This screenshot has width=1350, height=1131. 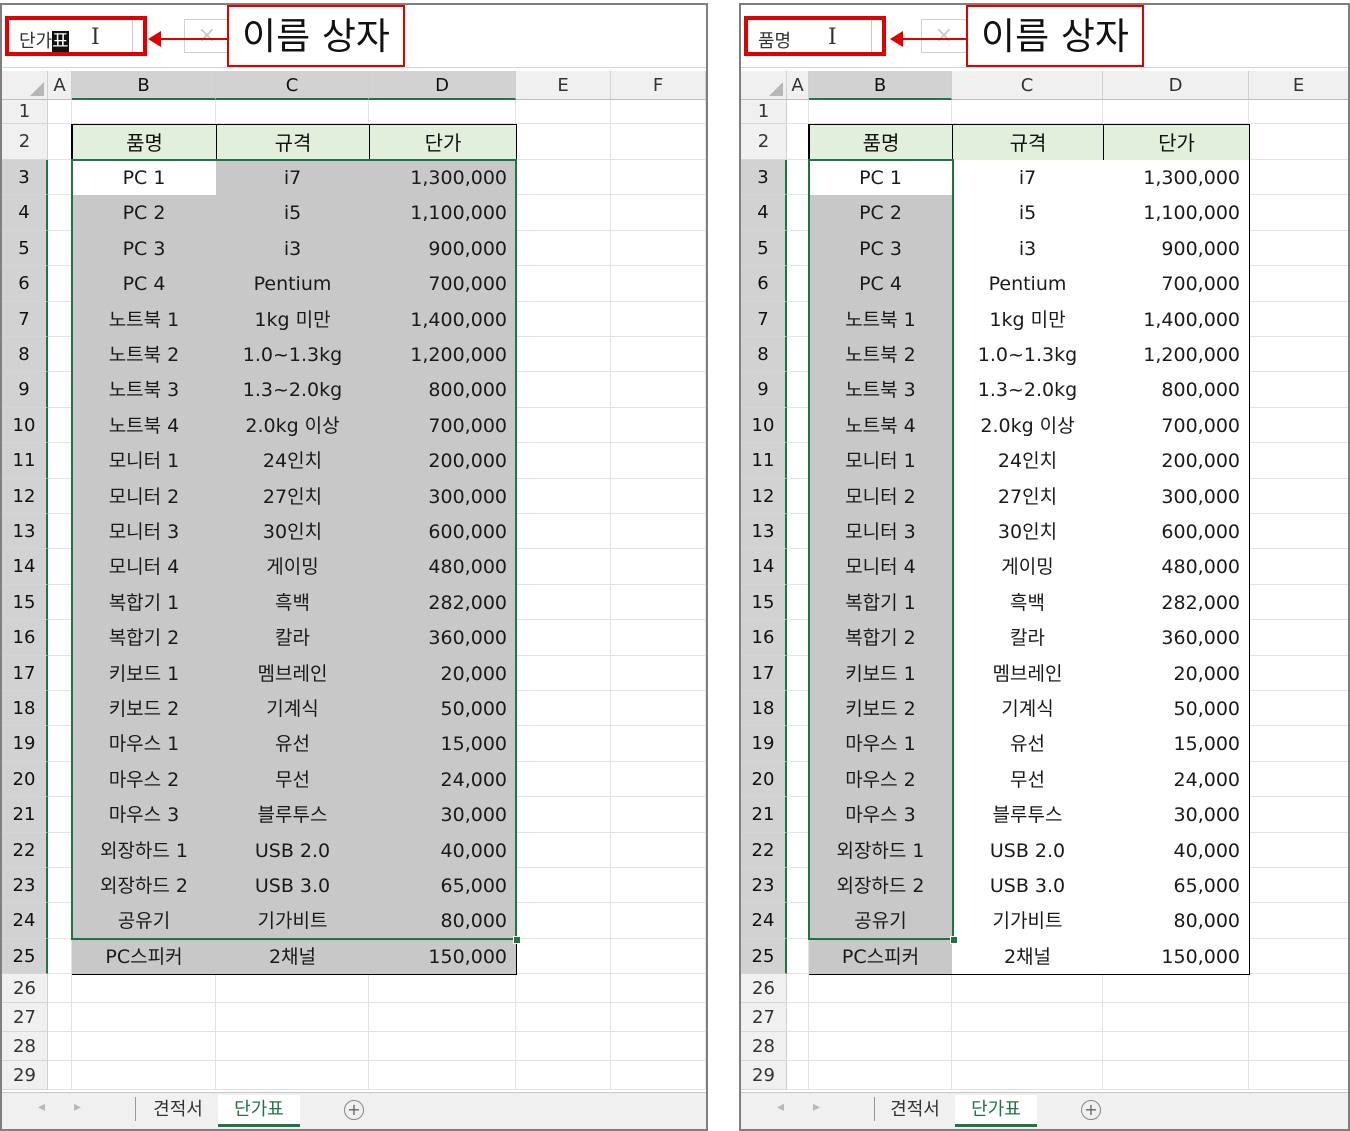 What do you see at coordinates (1028, 709) in the screenshot?
I see `table-cell: 기계식` at bounding box center [1028, 709].